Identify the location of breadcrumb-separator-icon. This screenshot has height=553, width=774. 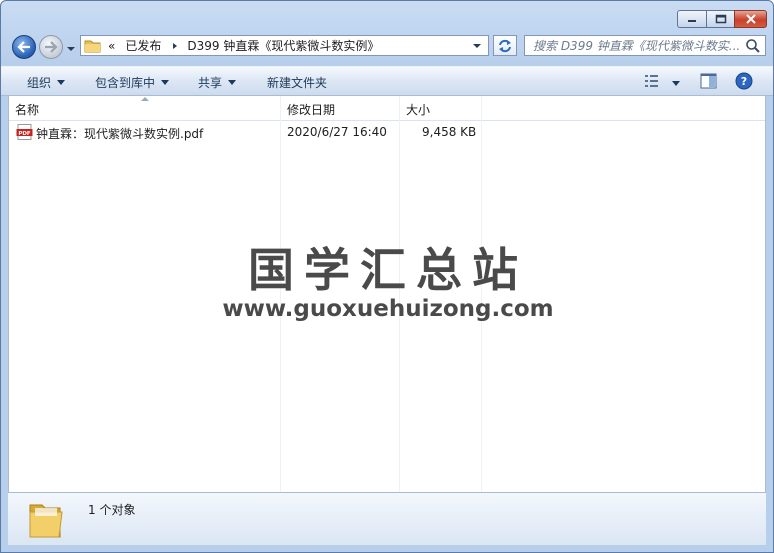
(175, 46).